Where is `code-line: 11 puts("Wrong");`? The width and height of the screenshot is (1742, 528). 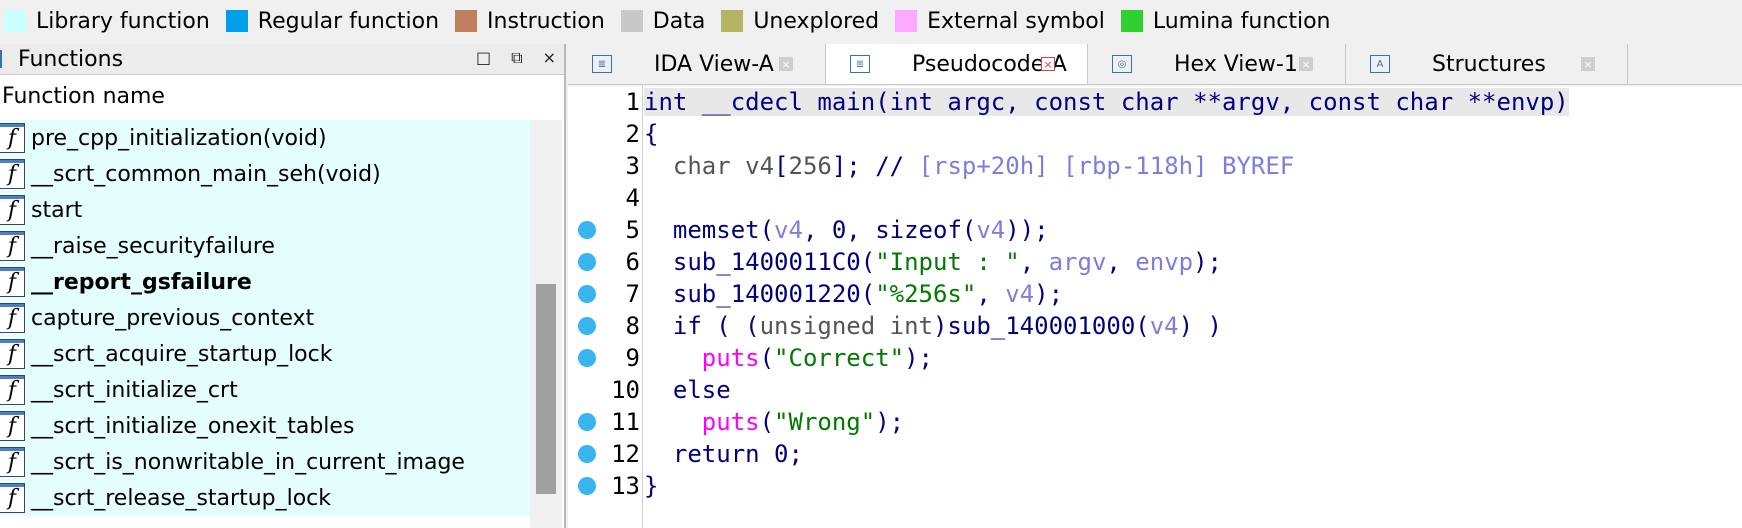 code-line: 11 puts("Wrong"); is located at coordinates (1155, 422).